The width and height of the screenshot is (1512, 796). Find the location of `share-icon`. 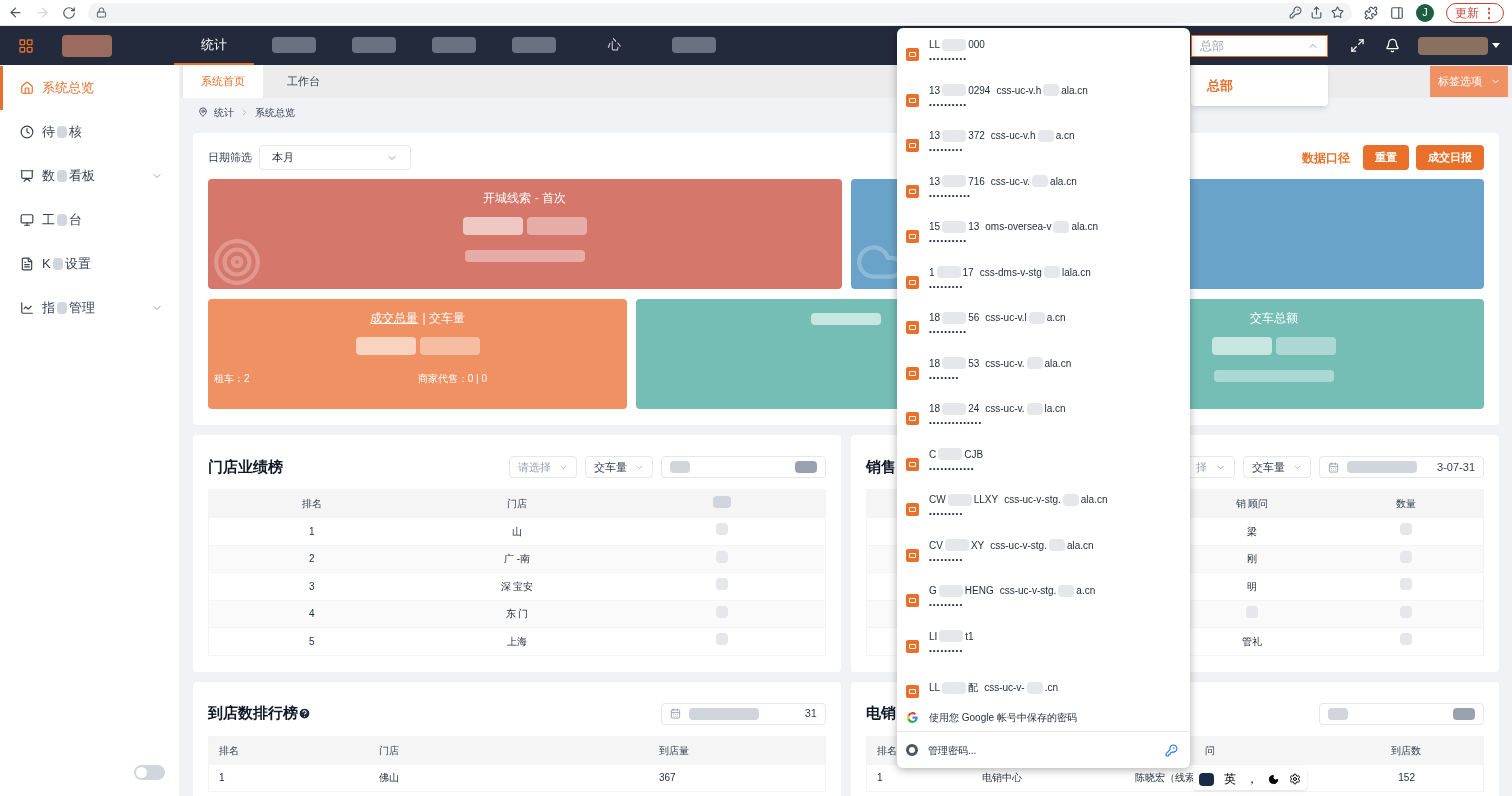

share-icon is located at coordinates (1316, 12).